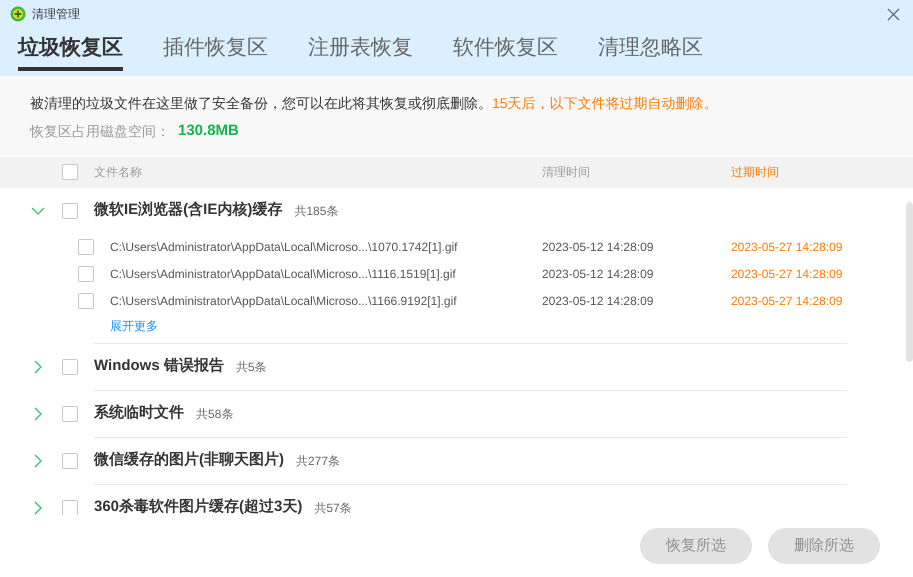 The width and height of the screenshot is (913, 577). What do you see at coordinates (188, 210) in the screenshot?
I see `group-name: 微软IE浏览器(含IE内核)缓存` at bounding box center [188, 210].